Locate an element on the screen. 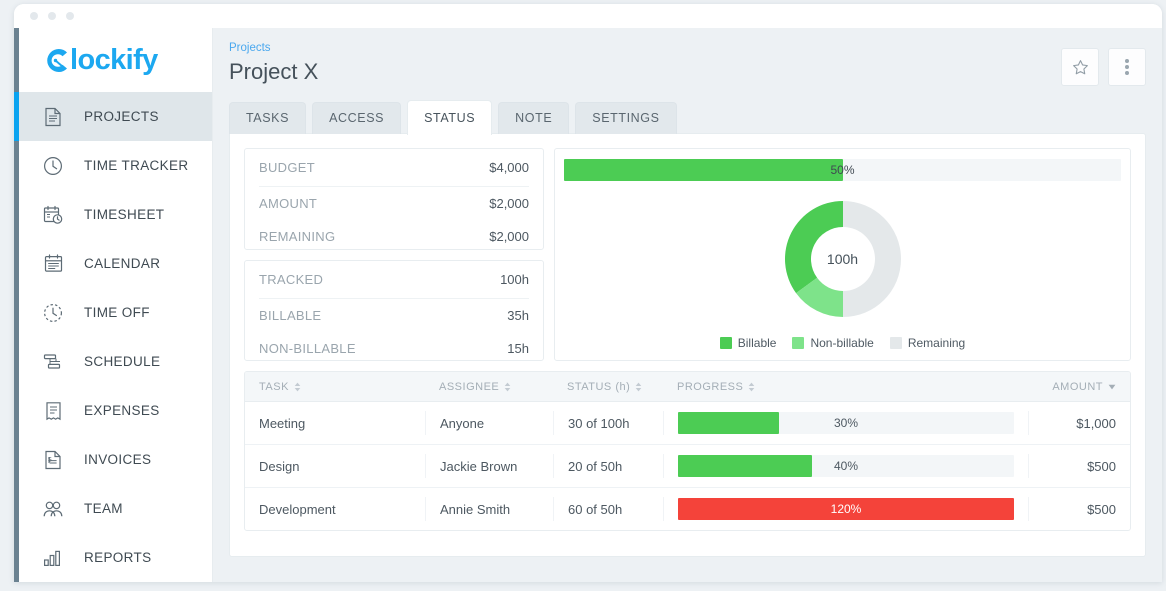 Image resolution: width=1166 pixels, height=591 pixels. cell-progress: 30% is located at coordinates (845, 423).